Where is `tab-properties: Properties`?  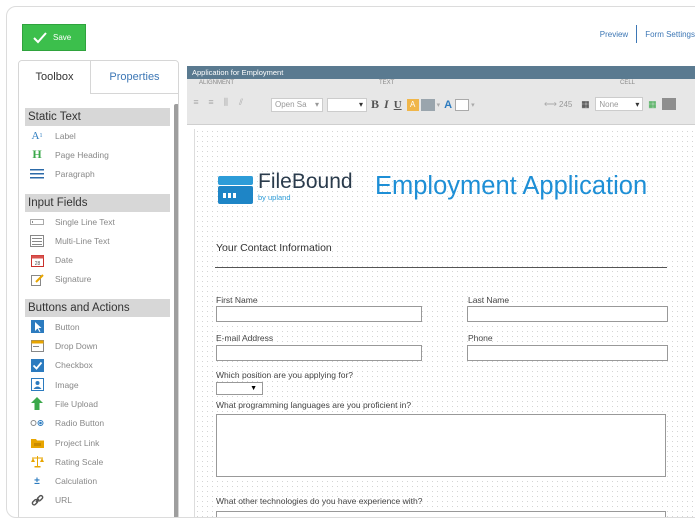
tab-properties: Properties is located at coordinates (134, 77).